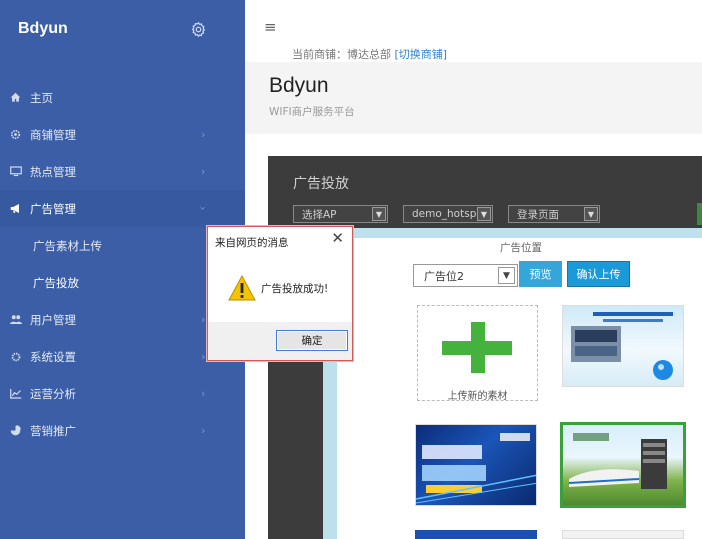 The width and height of the screenshot is (702, 539). What do you see at coordinates (53, 430) in the screenshot?
I see `sidebar-item-label: 营销推广` at bounding box center [53, 430].